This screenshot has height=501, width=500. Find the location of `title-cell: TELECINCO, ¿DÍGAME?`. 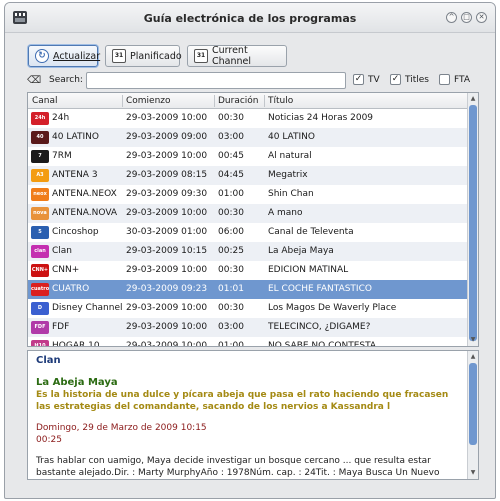

title-cell: TELECINCO, ¿DÍGAME? is located at coordinates (319, 327).